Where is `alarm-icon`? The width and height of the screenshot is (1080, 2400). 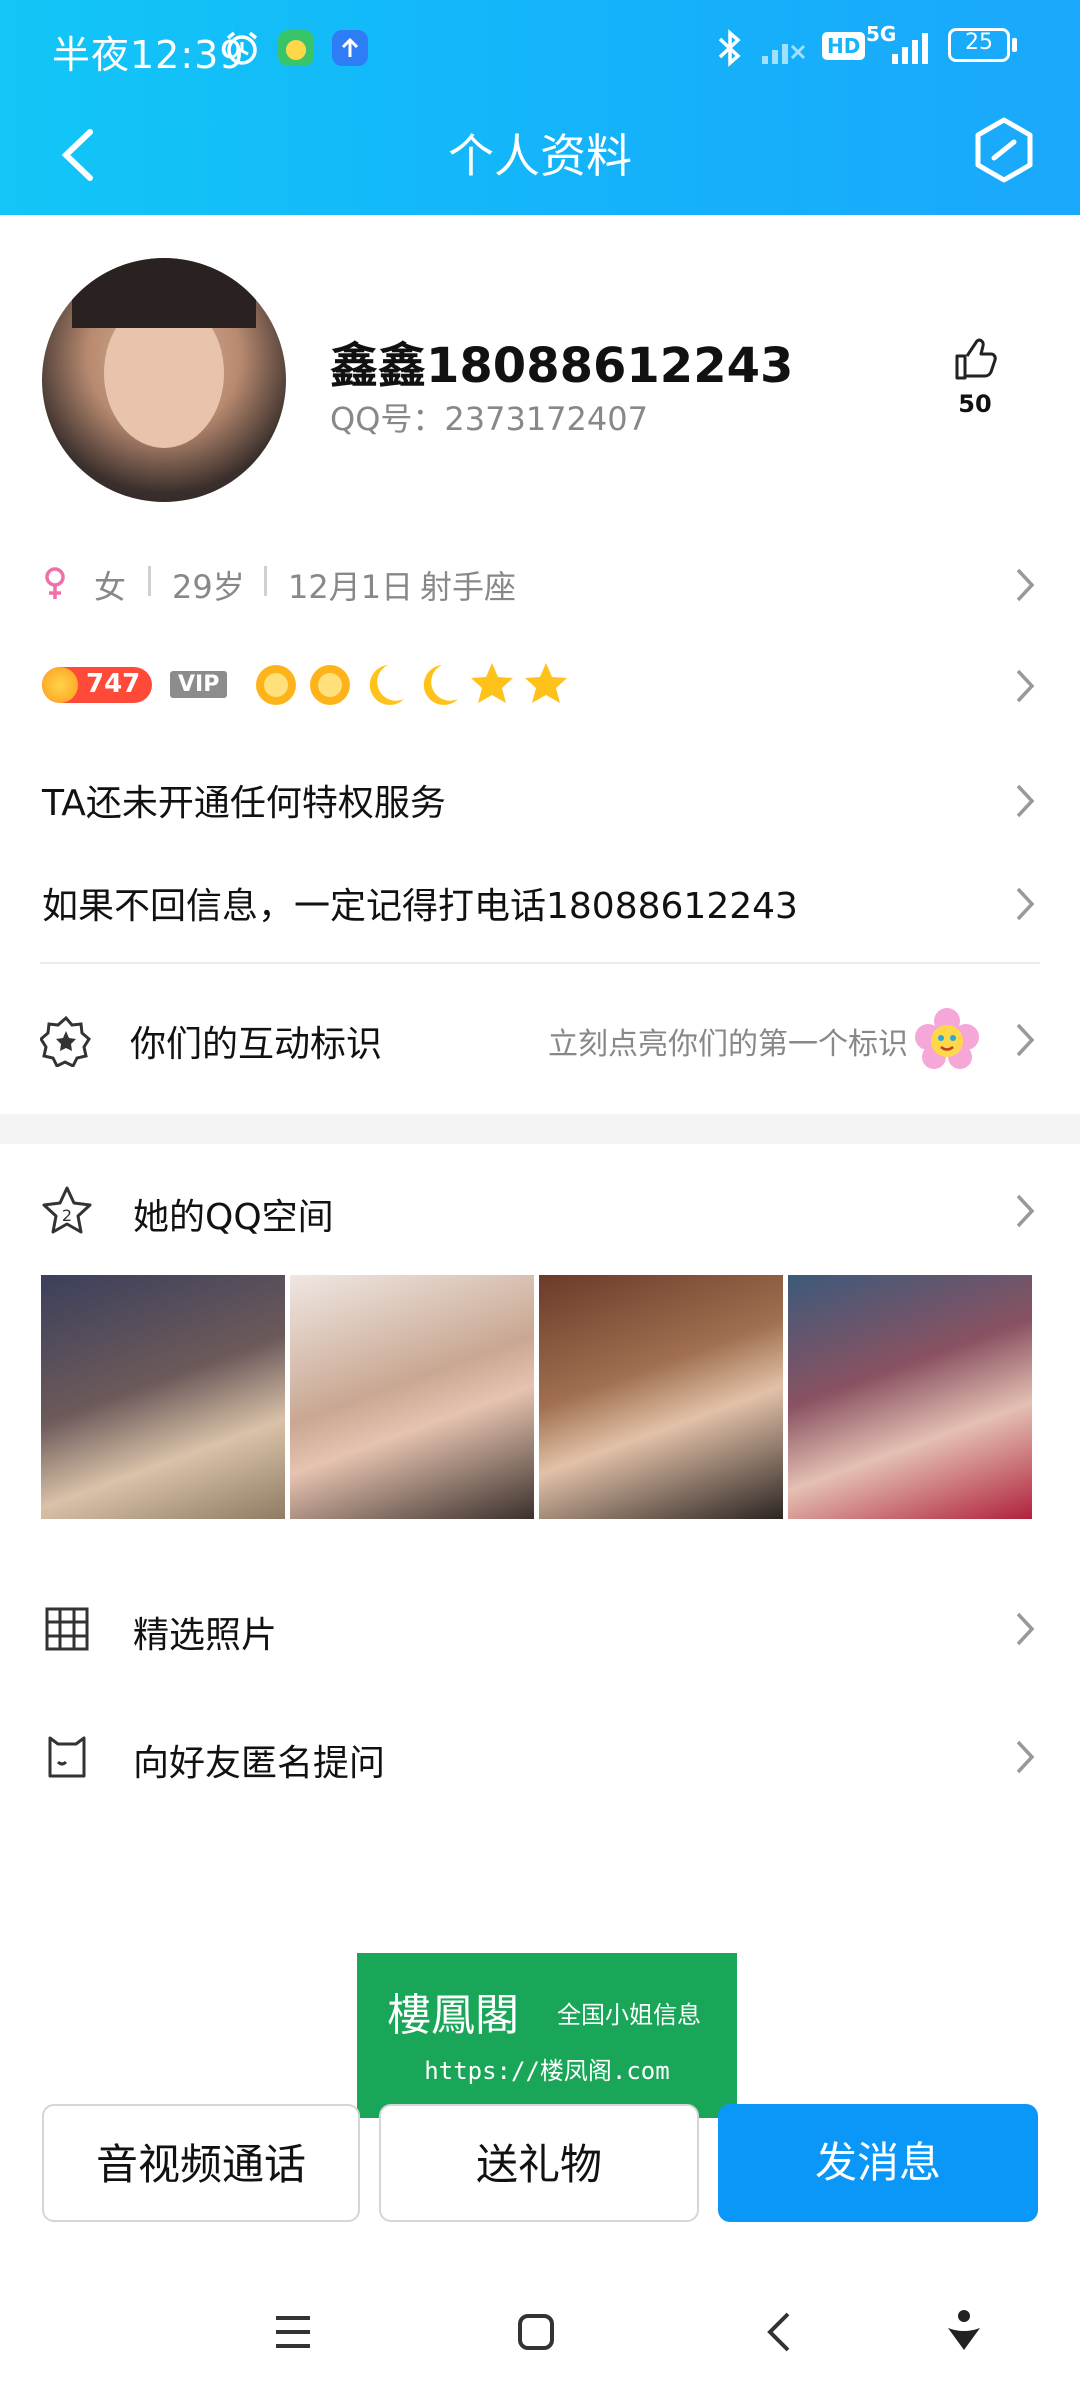
alarm-icon is located at coordinates (242, 48).